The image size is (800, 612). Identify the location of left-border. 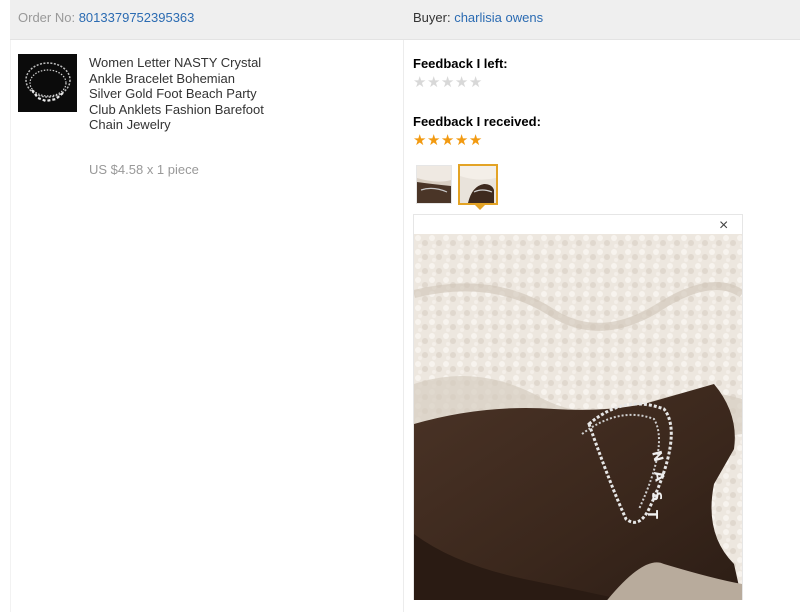
(10, 326).